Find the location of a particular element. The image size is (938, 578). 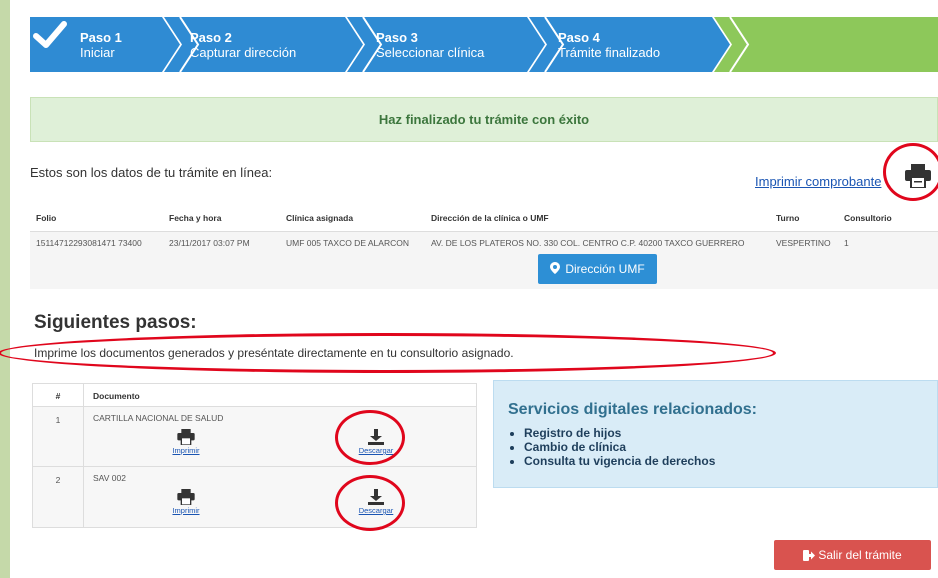

doc-name: SAV 002 is located at coordinates (109, 478).